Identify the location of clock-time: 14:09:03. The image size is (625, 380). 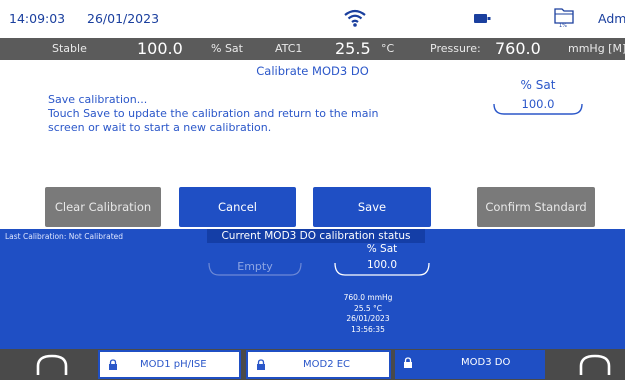
(37, 18).